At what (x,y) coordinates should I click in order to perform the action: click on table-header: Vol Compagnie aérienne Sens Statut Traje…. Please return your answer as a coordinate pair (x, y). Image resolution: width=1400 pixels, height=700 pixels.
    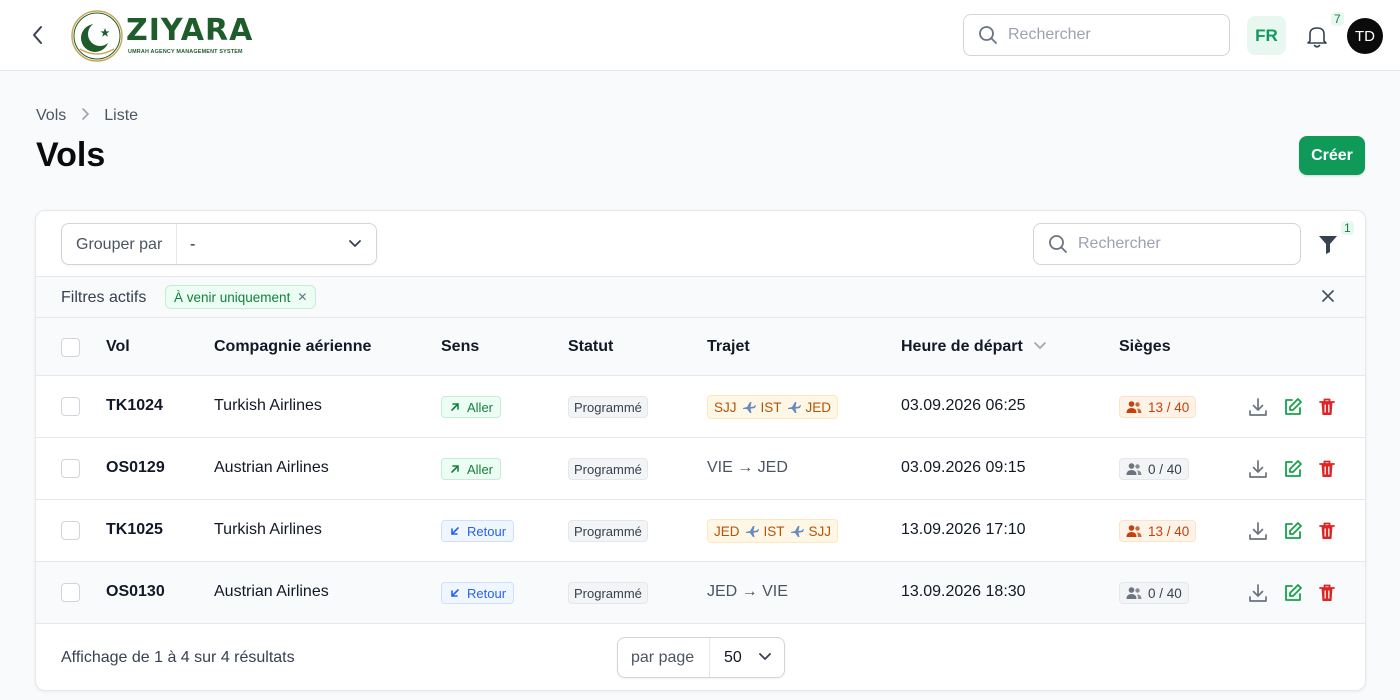
    Looking at the image, I should click on (700, 347).